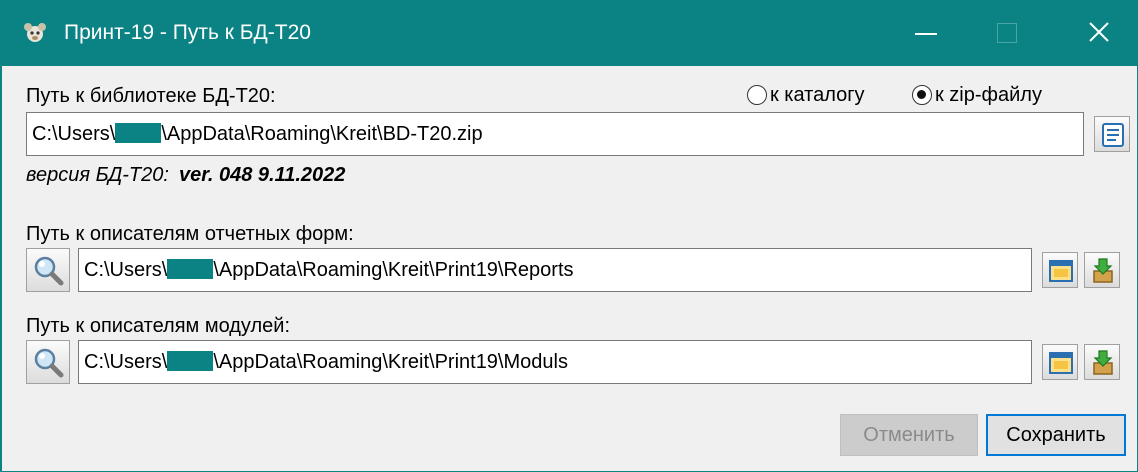  I want to click on reports-download-button, so click(1102, 270).